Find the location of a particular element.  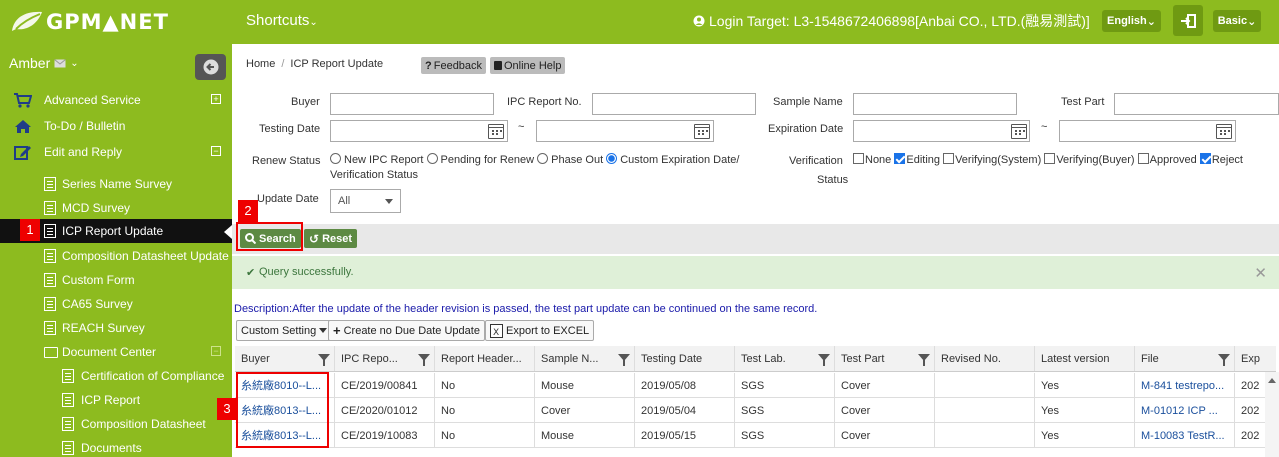

col-latest-version: Latest version is located at coordinates (1085, 358).